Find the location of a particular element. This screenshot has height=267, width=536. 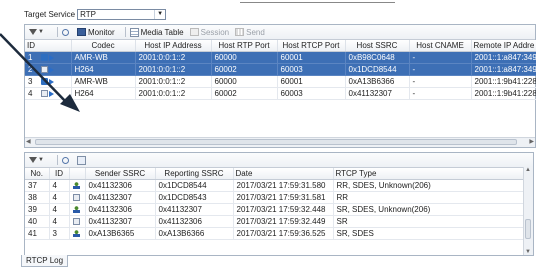

col-icon is located at coordinates (77, 174).